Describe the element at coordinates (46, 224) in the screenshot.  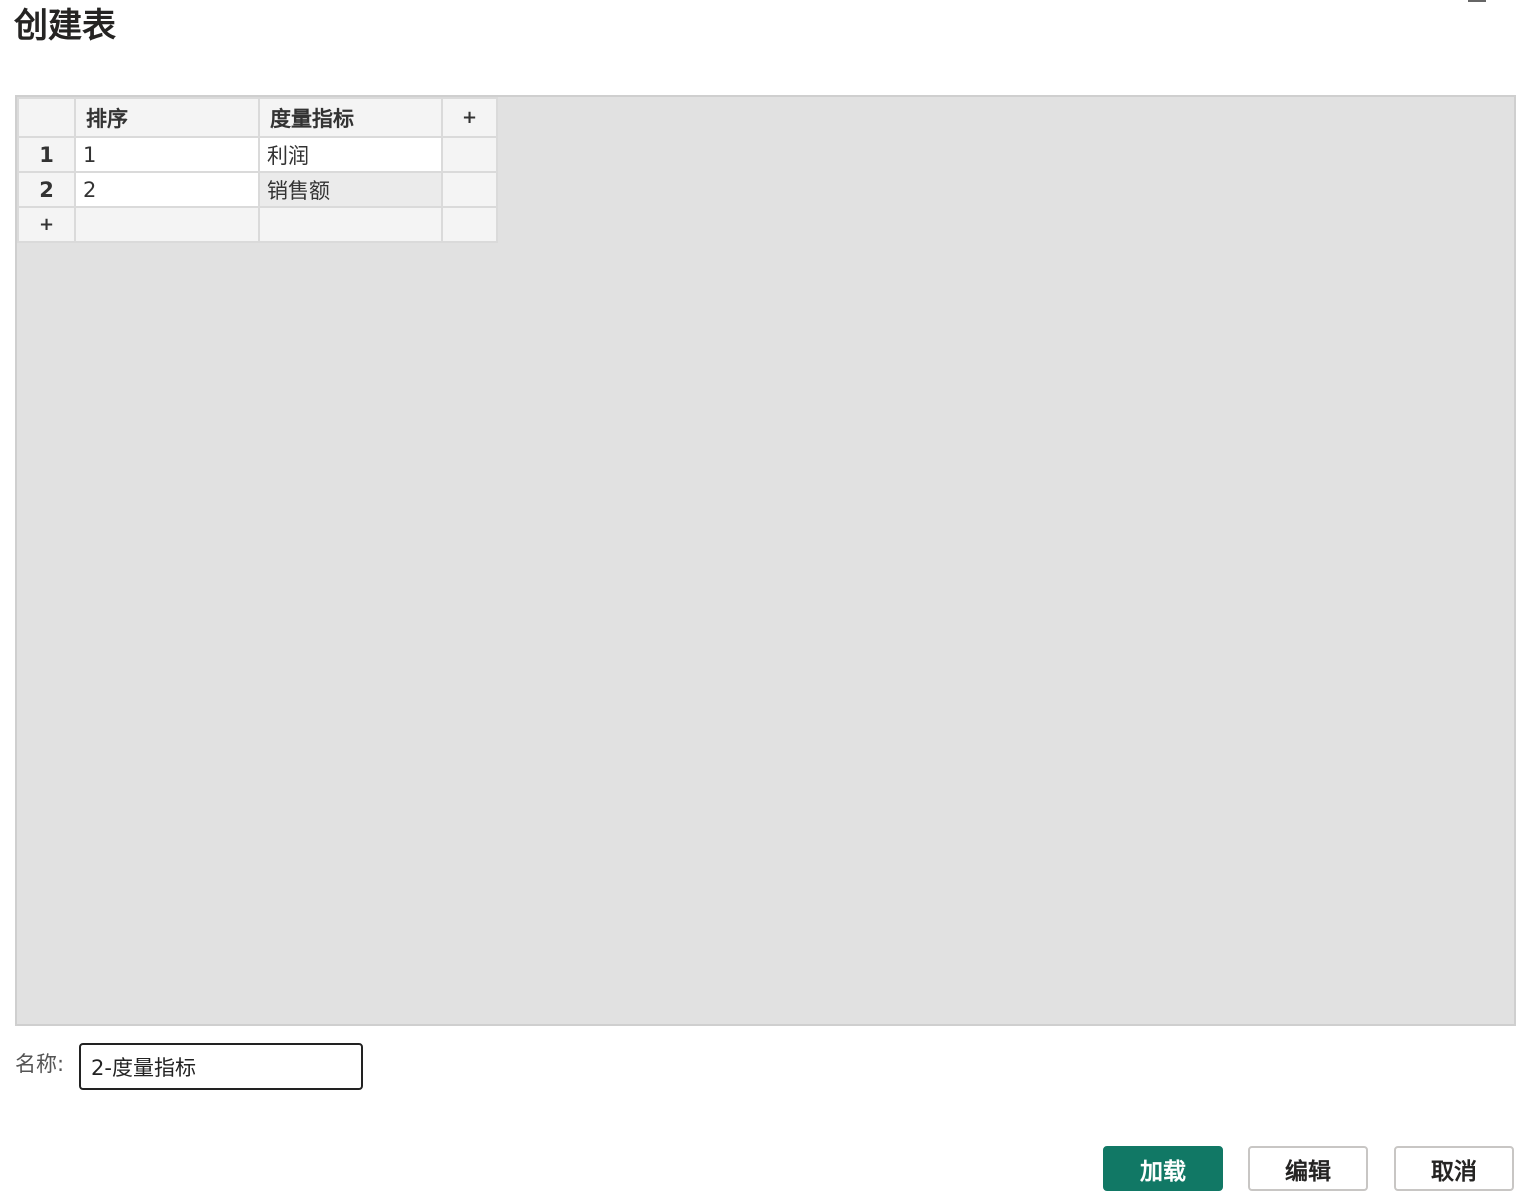
I see `add-row-button: +` at that location.